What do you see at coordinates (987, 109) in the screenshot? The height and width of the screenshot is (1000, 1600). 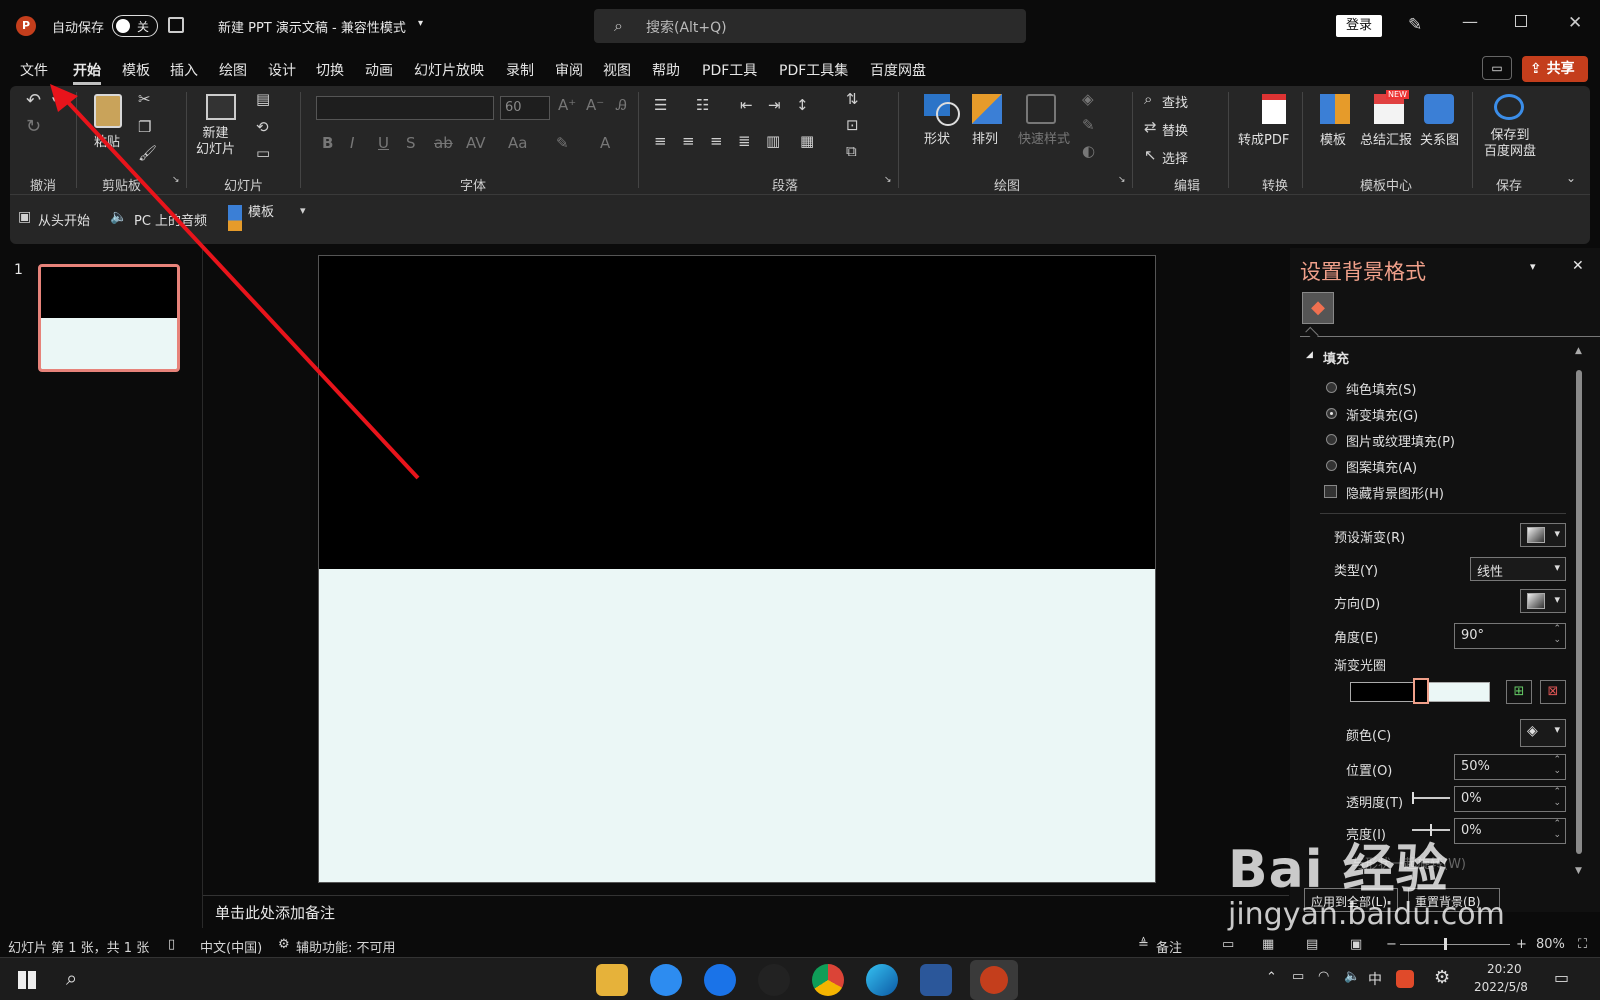 I see `arrange-icon` at bounding box center [987, 109].